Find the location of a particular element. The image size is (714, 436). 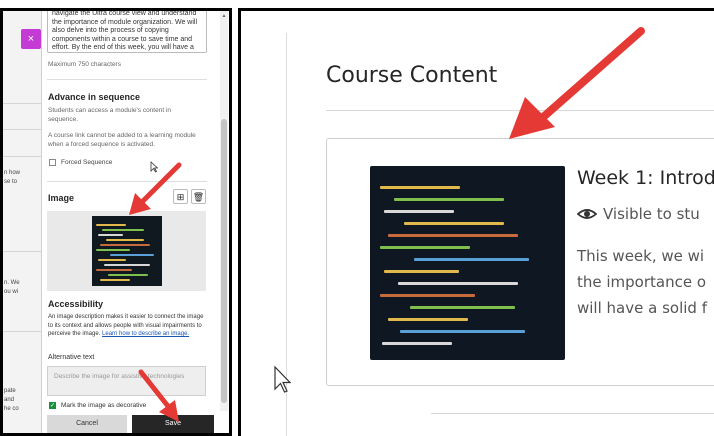

panel-scrollbar: ▲ is located at coordinates (224, 211).